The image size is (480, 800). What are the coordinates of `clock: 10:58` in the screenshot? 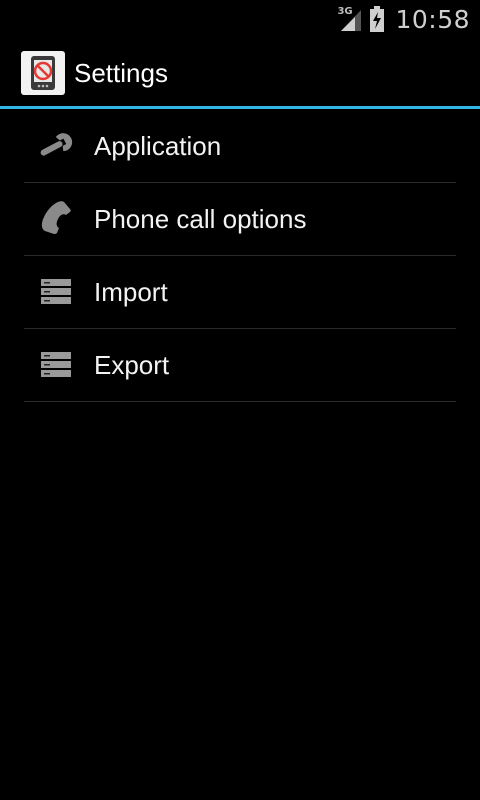 It's located at (432, 19).